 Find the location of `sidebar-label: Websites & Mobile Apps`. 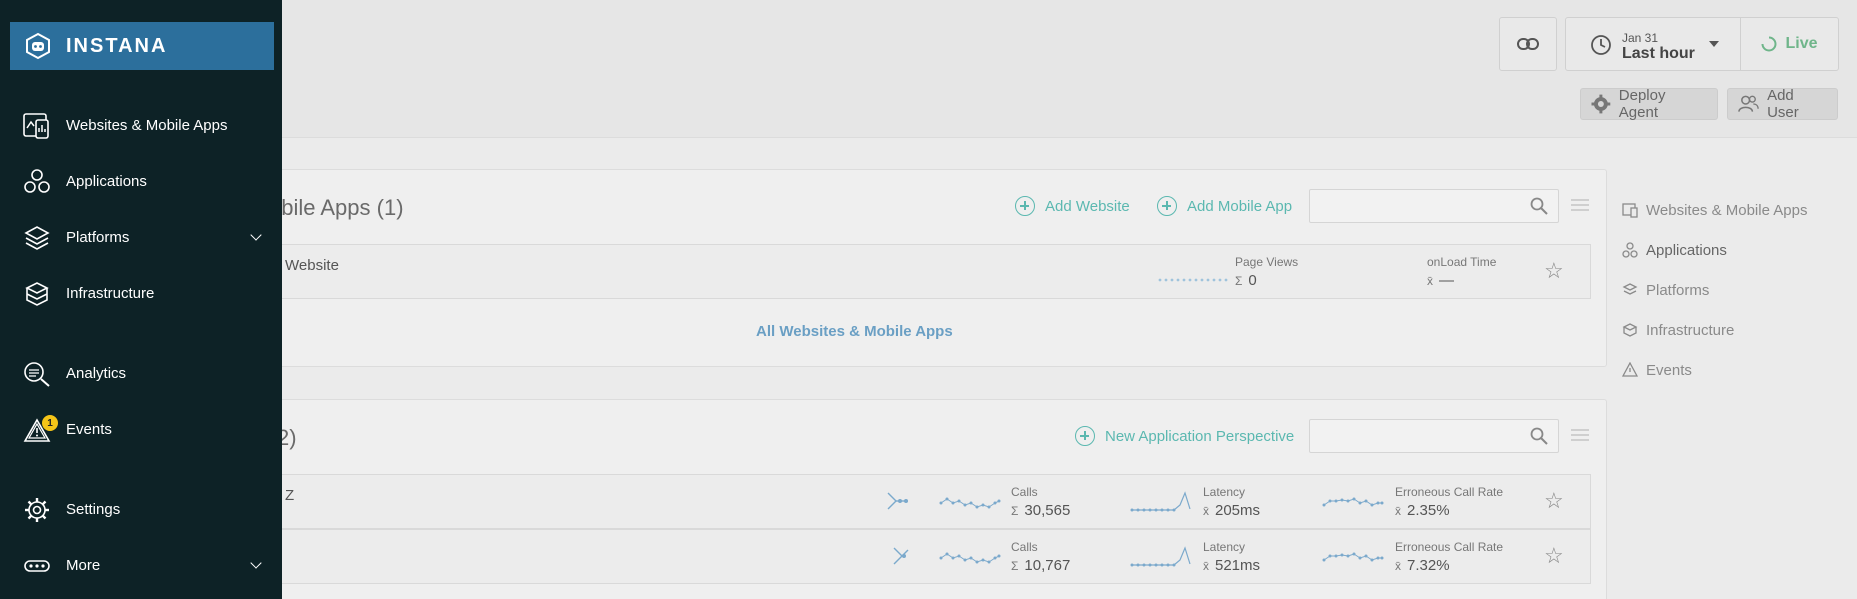

sidebar-label: Websites & Mobile Apps is located at coordinates (147, 125).